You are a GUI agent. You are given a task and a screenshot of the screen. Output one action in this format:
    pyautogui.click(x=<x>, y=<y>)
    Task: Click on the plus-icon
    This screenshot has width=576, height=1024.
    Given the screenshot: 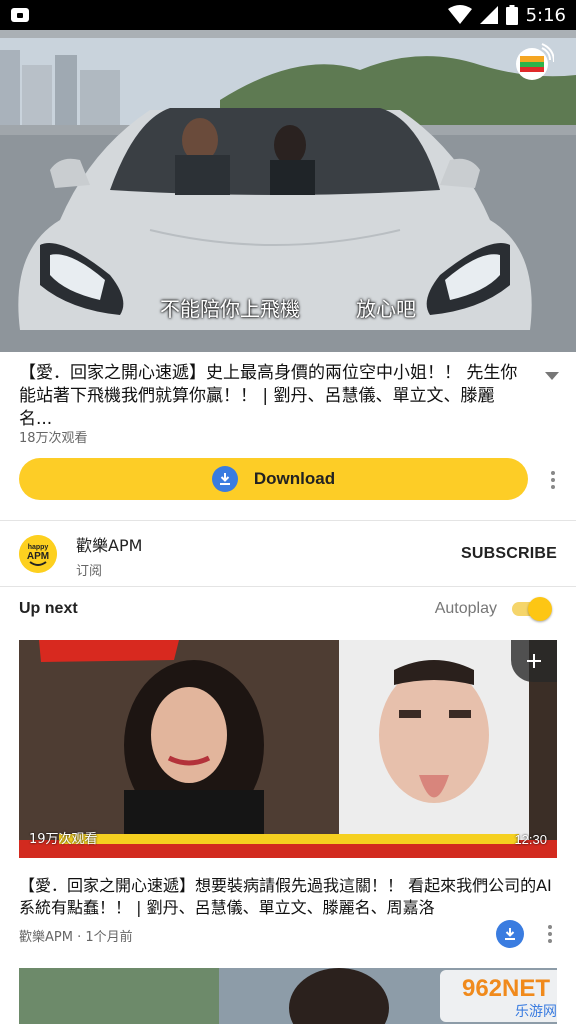 What is the action you would take?
    pyautogui.click(x=534, y=661)
    